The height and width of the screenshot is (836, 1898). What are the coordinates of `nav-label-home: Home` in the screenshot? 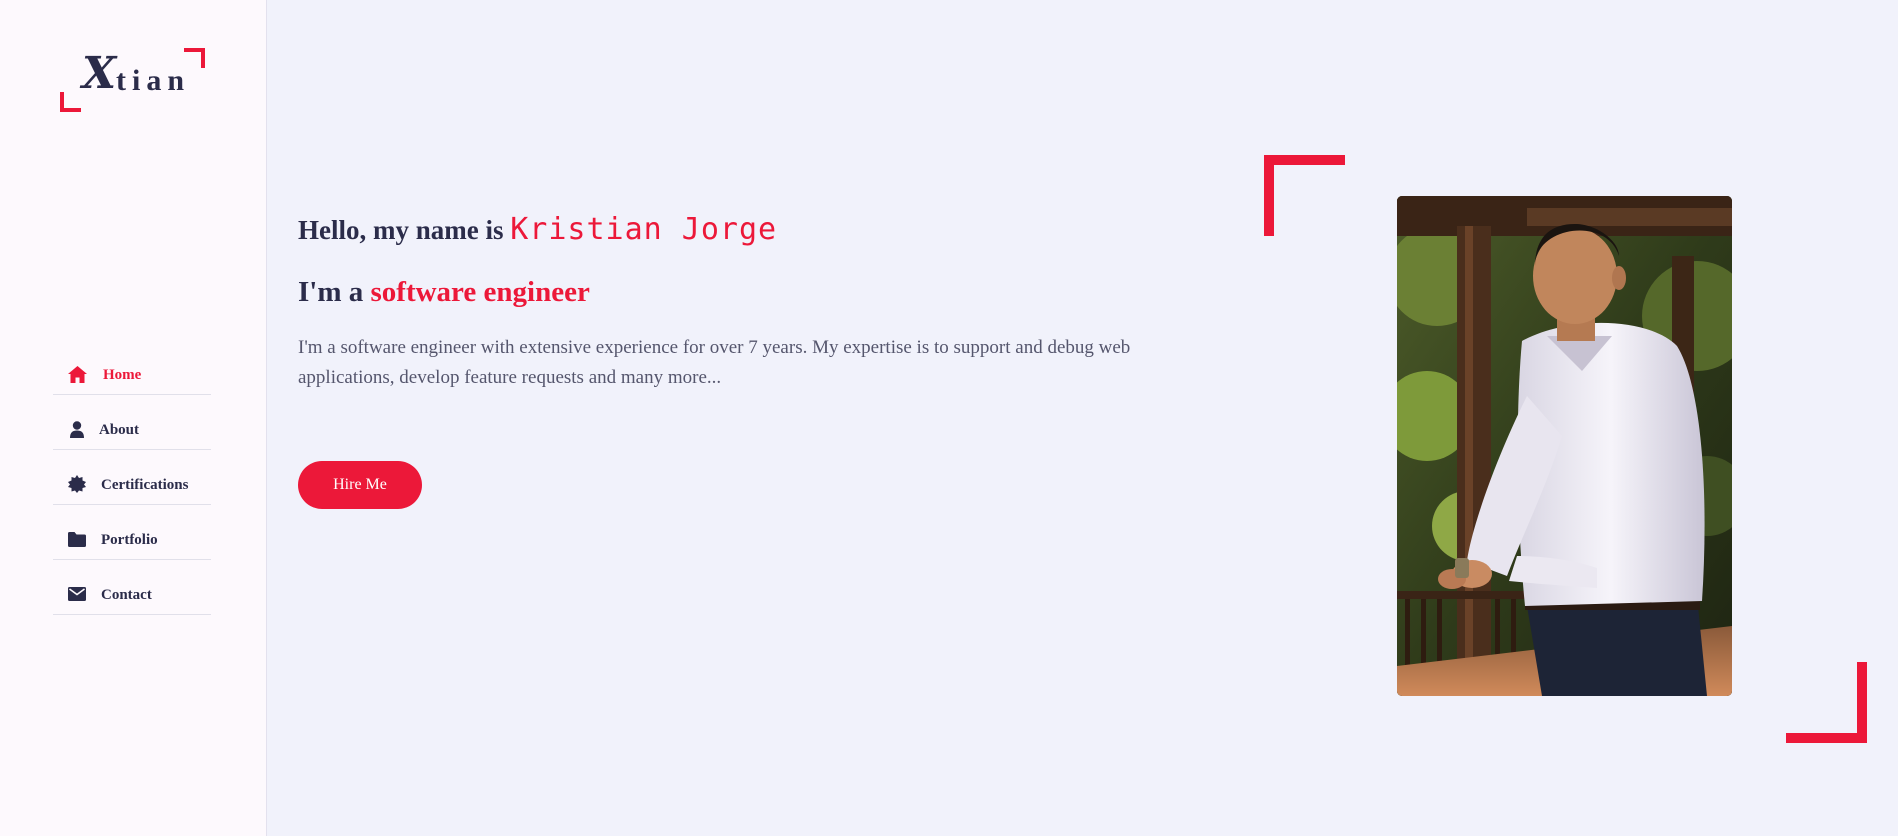 It's located at (122, 375).